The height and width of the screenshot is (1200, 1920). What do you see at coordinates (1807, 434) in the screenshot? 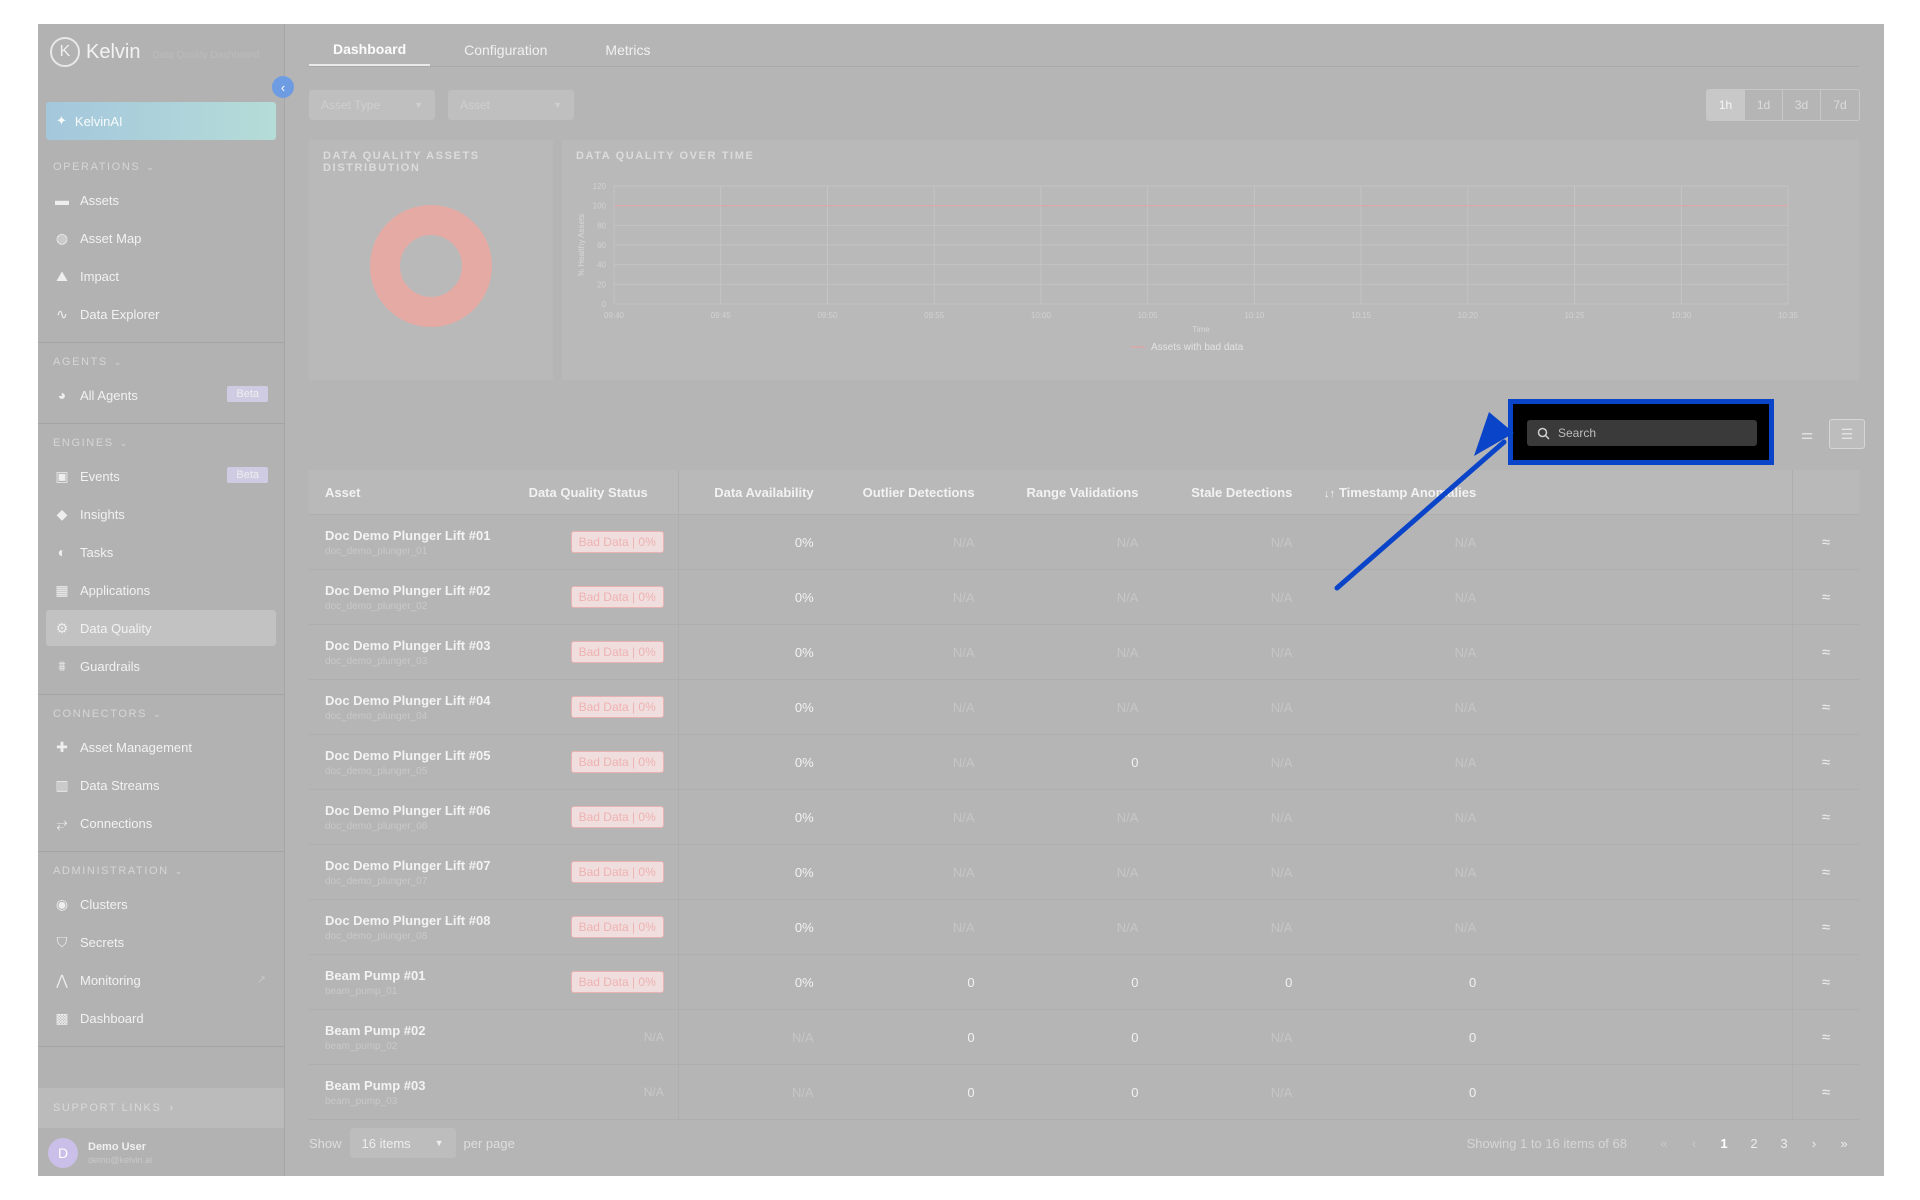
I see `compact-density-button: ⚌` at bounding box center [1807, 434].